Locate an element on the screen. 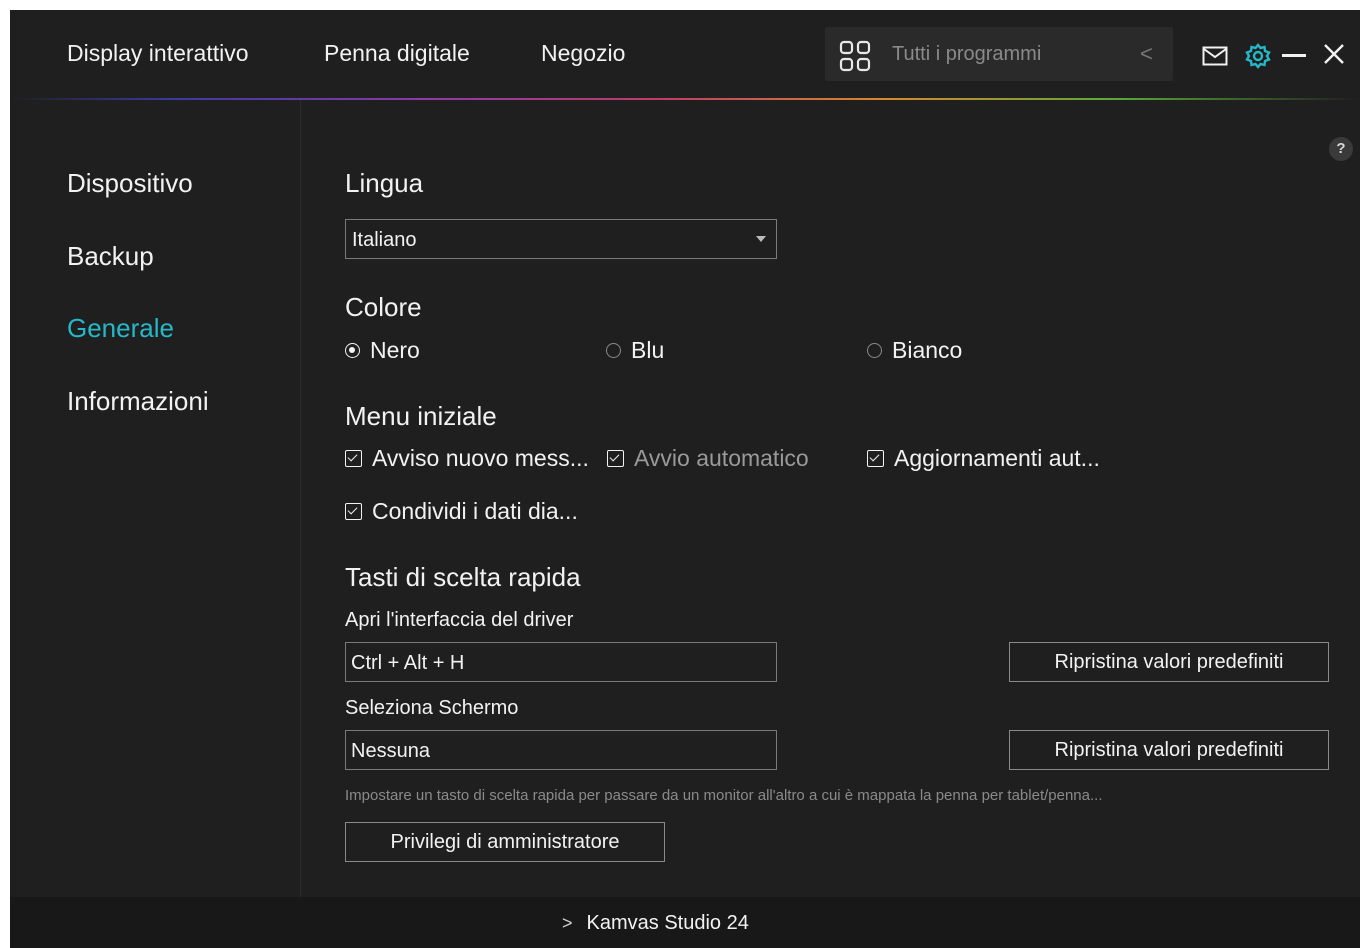 Image resolution: width=1360 pixels, height=948 pixels. checkbox-label: Avvio automatico is located at coordinates (721, 458).